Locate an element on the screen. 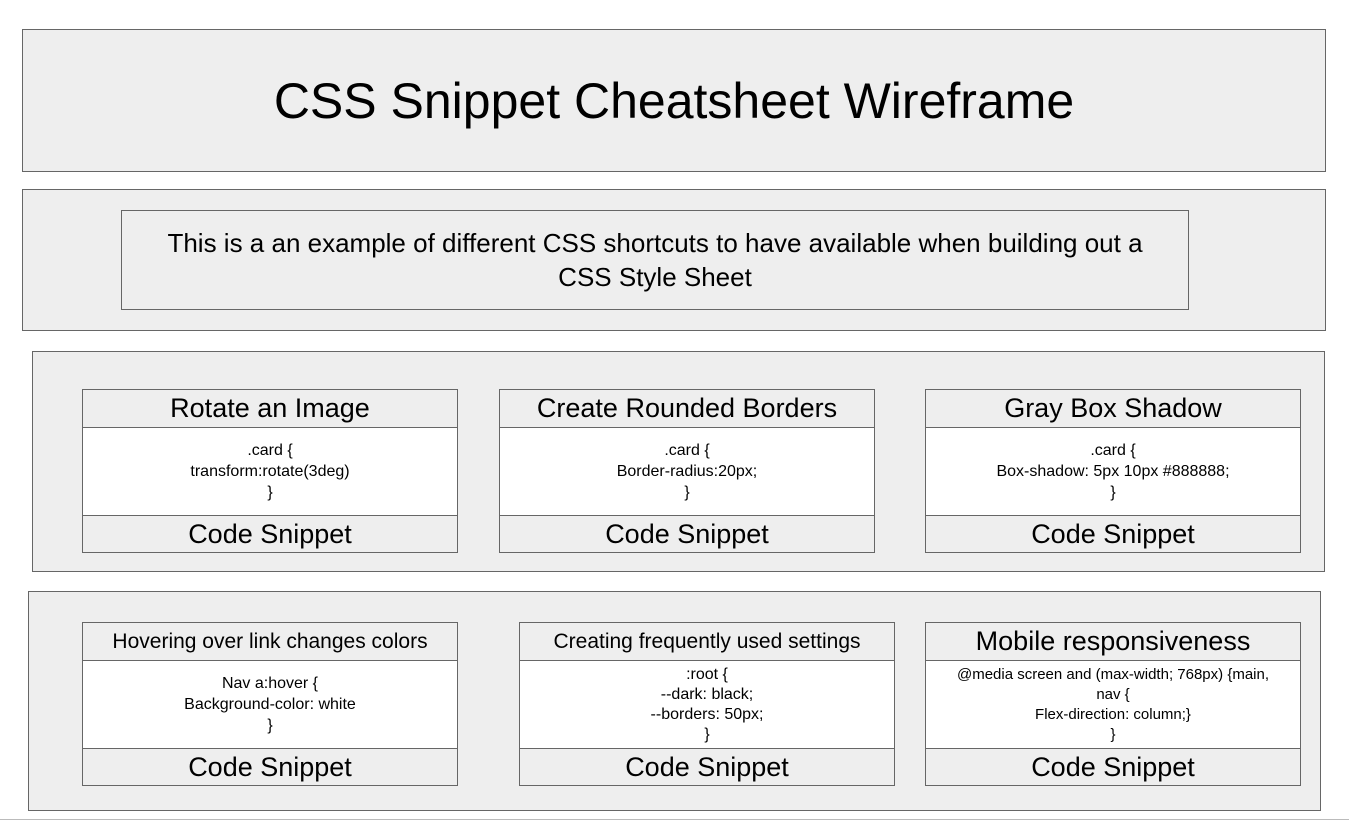 The width and height of the screenshot is (1349, 822). code-line: nav { is located at coordinates (1113, 694).